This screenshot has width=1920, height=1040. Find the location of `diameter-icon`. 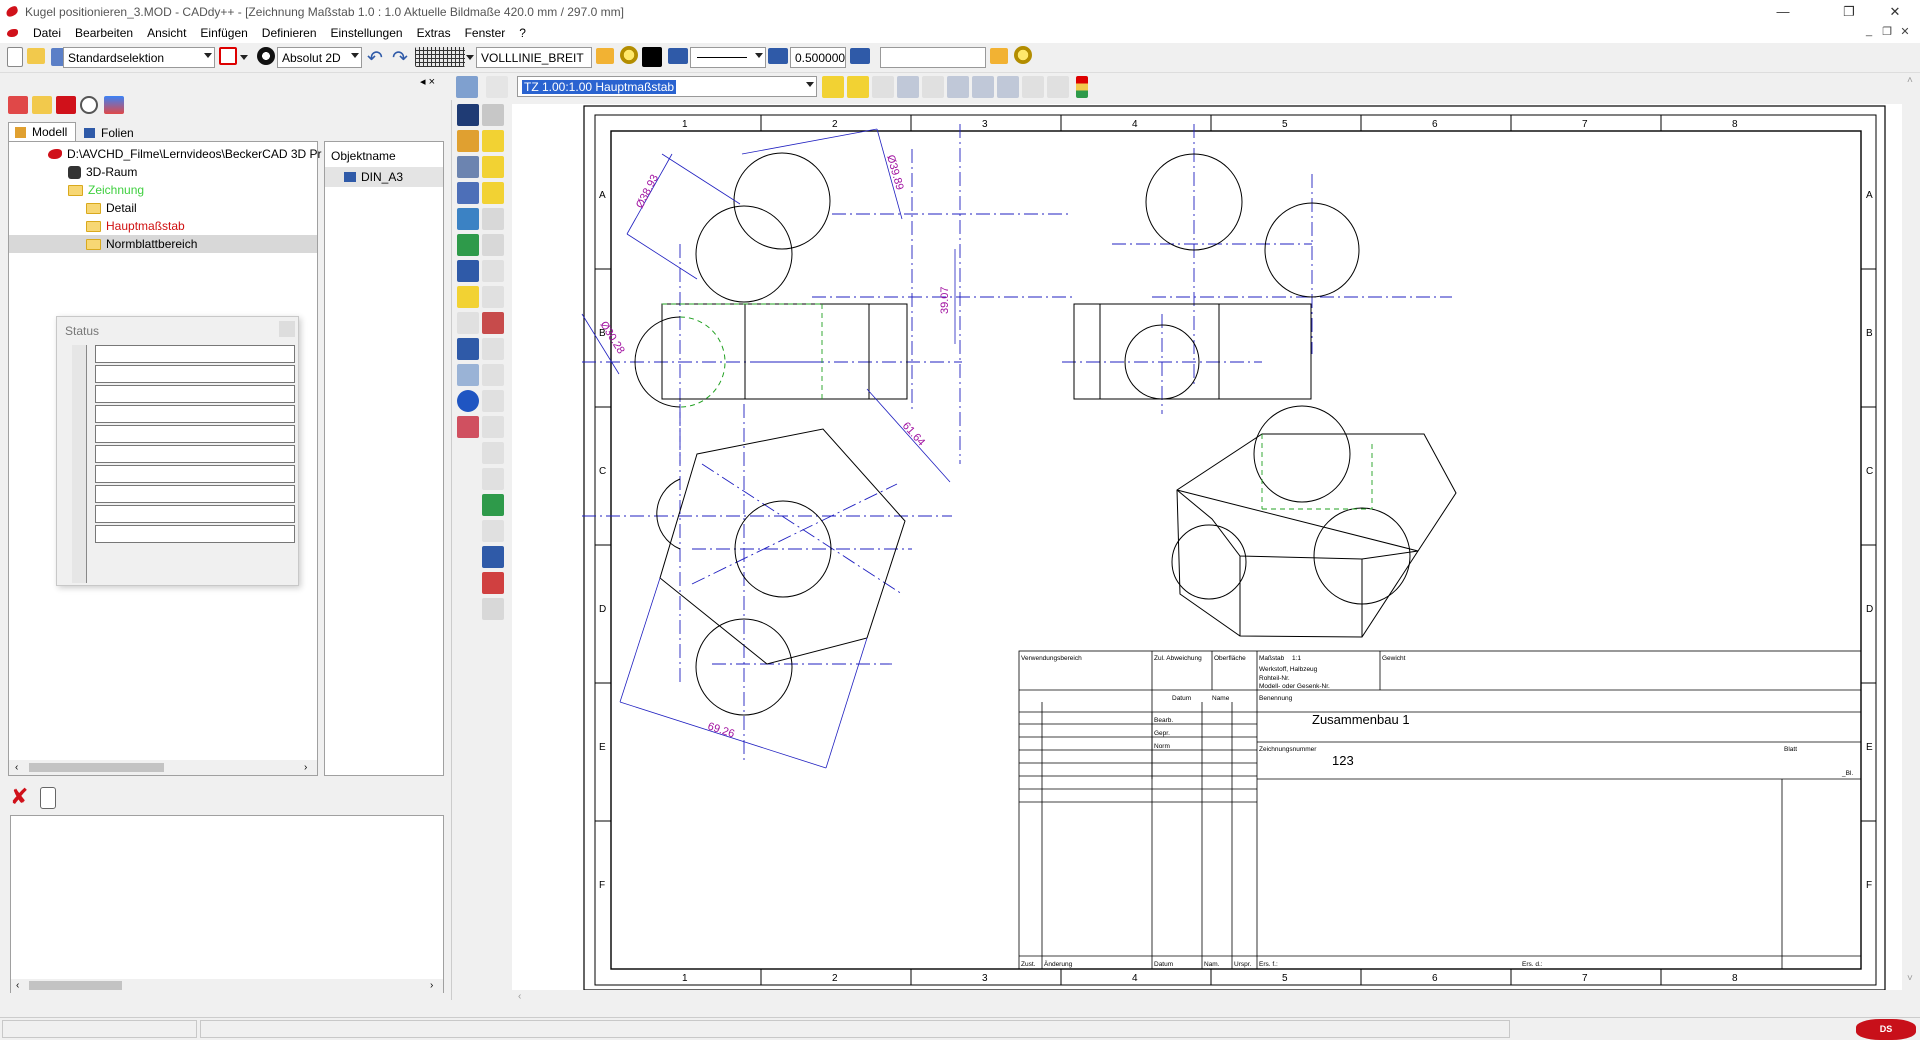

diameter-icon is located at coordinates (493, 453).